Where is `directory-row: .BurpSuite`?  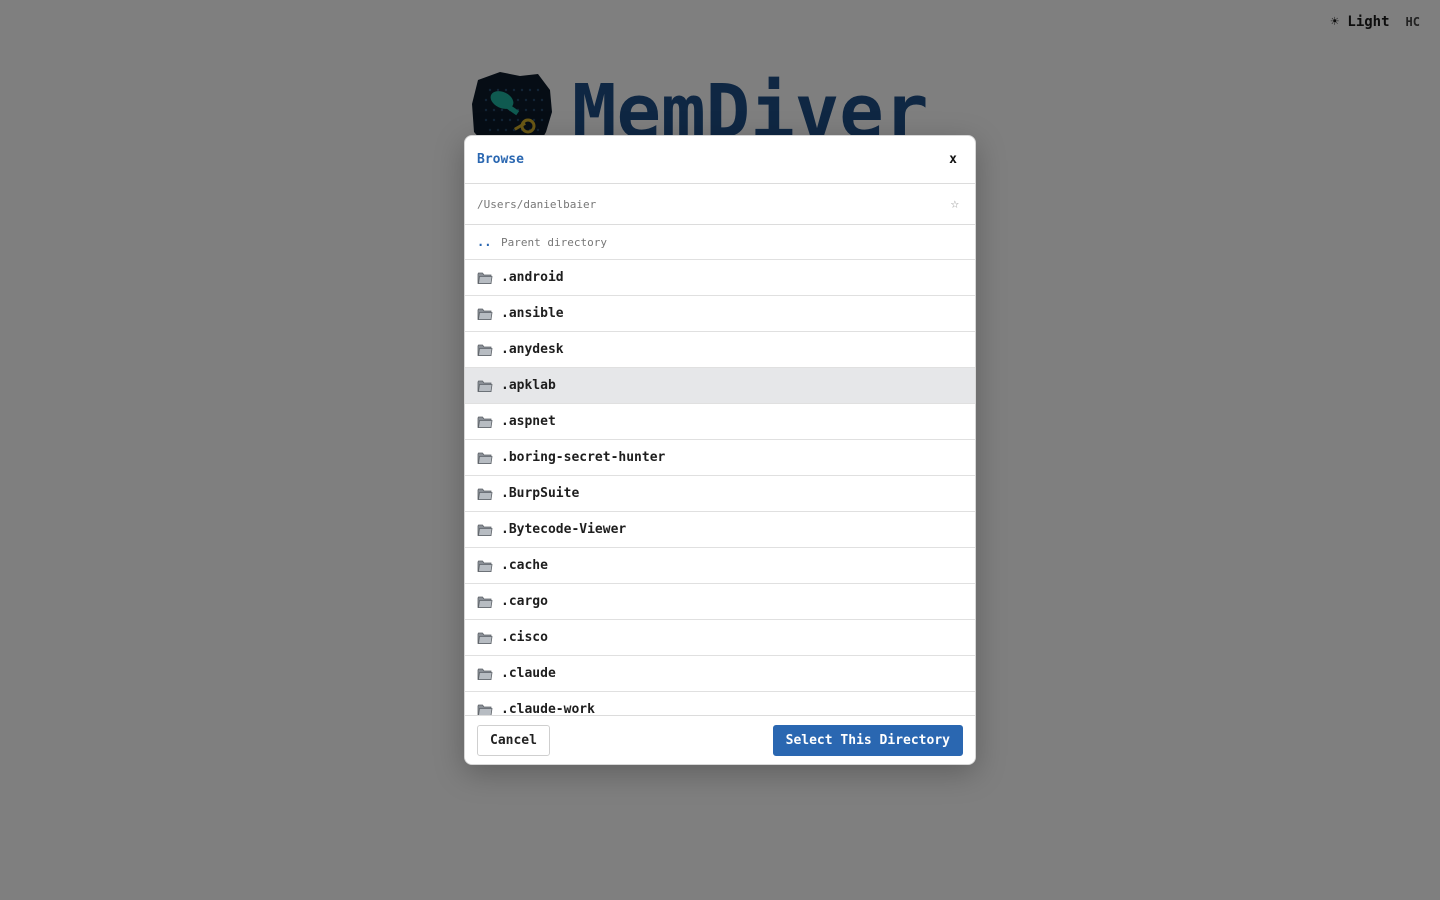 directory-row: .BurpSuite is located at coordinates (720, 494).